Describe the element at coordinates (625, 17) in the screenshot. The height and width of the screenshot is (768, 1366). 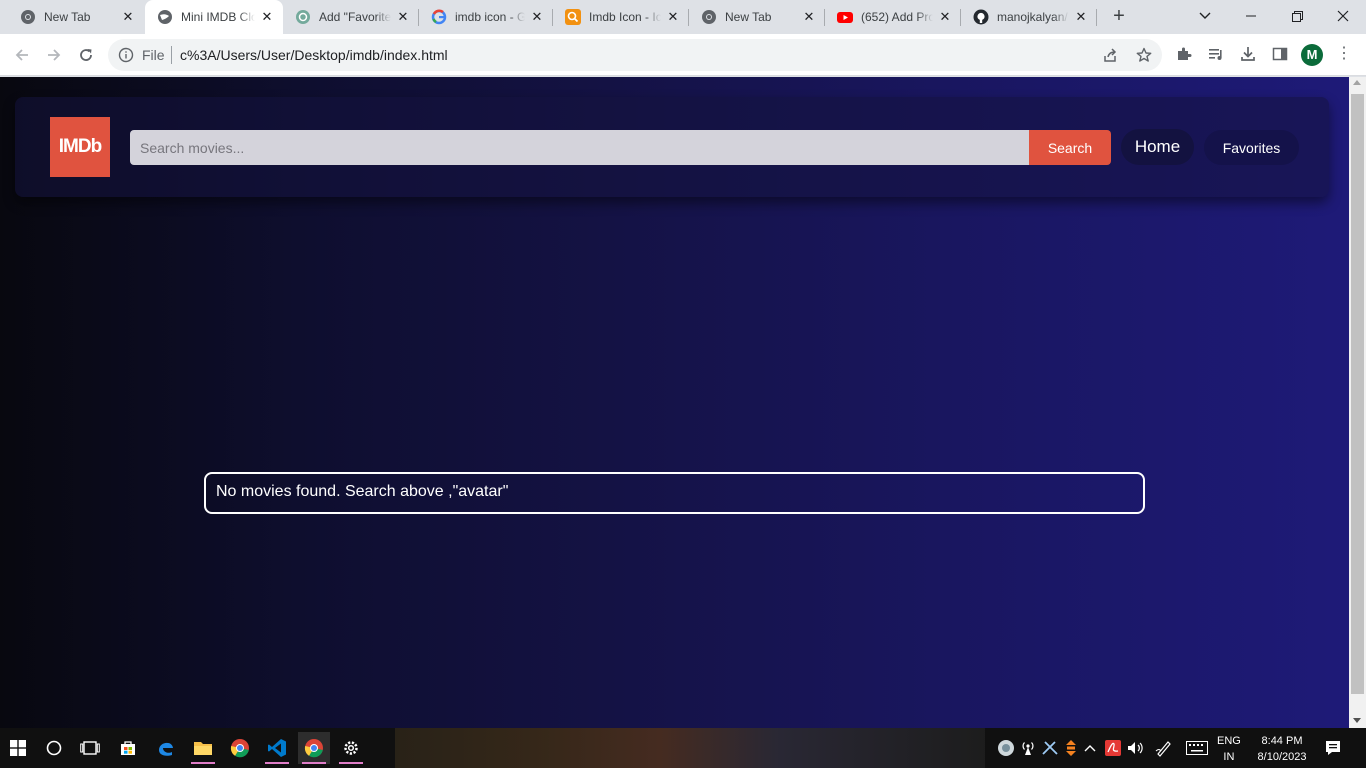
I see `tab-title: Imdb Icon - Iconfinder` at that location.